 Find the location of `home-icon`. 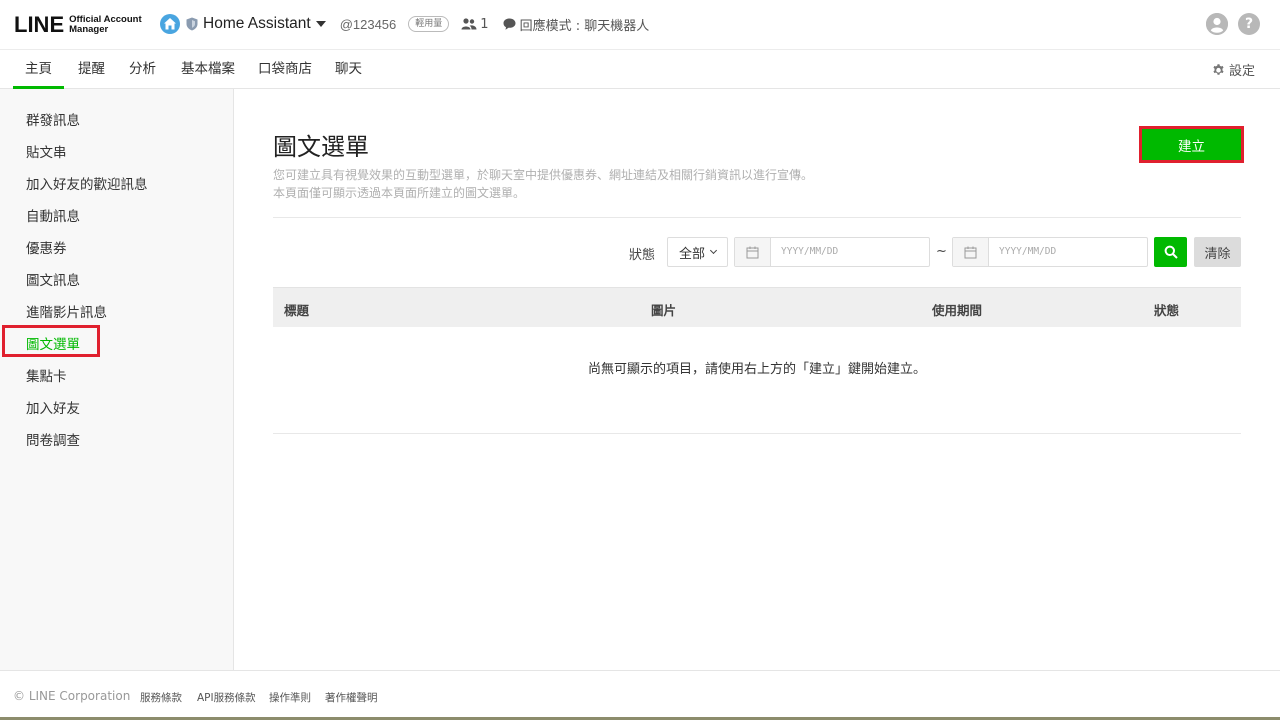

home-icon is located at coordinates (170, 24).